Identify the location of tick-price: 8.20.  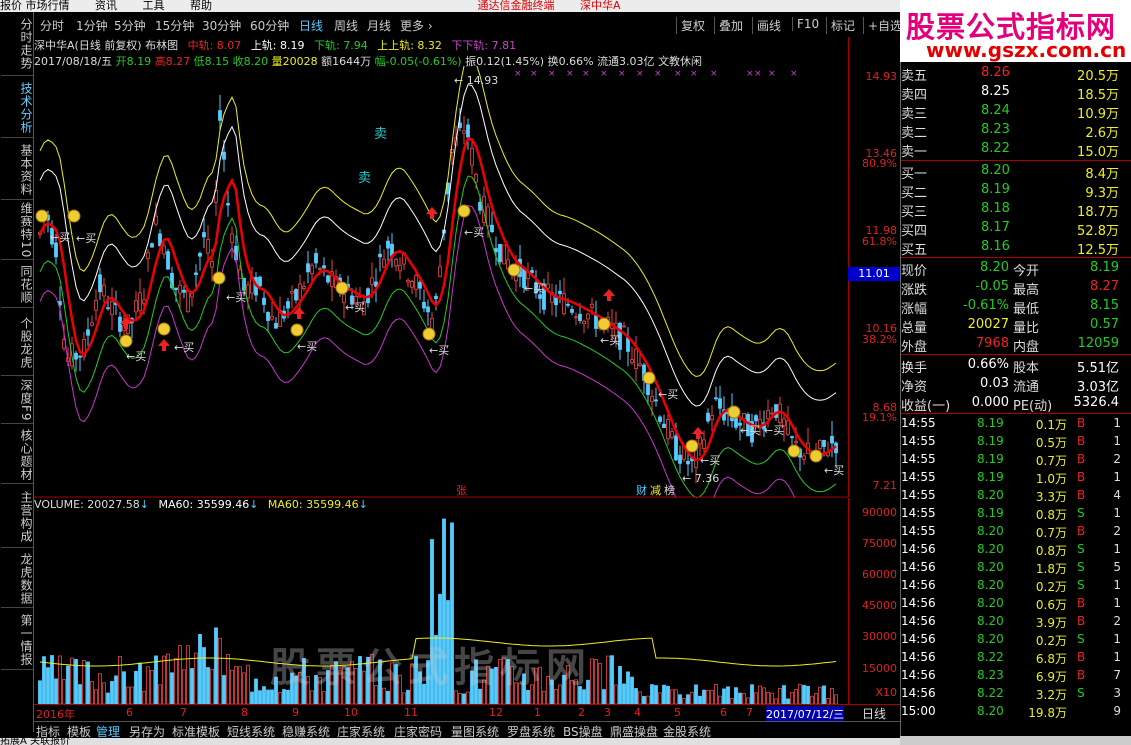
(990, 603).